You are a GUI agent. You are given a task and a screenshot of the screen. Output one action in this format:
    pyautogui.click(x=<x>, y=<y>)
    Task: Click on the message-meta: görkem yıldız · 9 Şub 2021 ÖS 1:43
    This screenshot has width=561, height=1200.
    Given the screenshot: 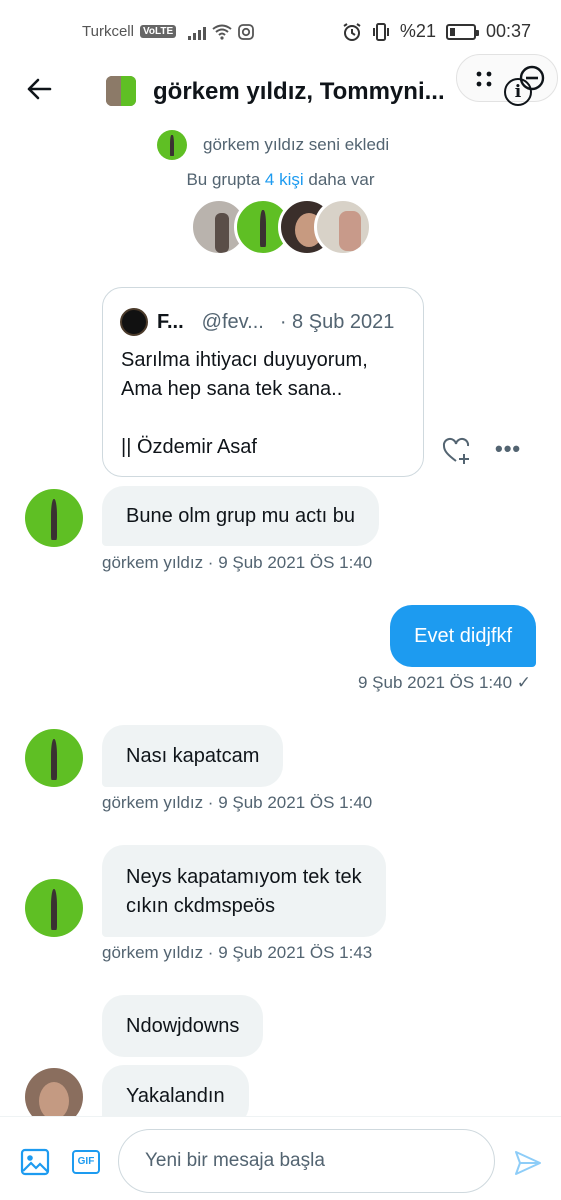 What is the action you would take?
    pyautogui.click(x=237, y=952)
    